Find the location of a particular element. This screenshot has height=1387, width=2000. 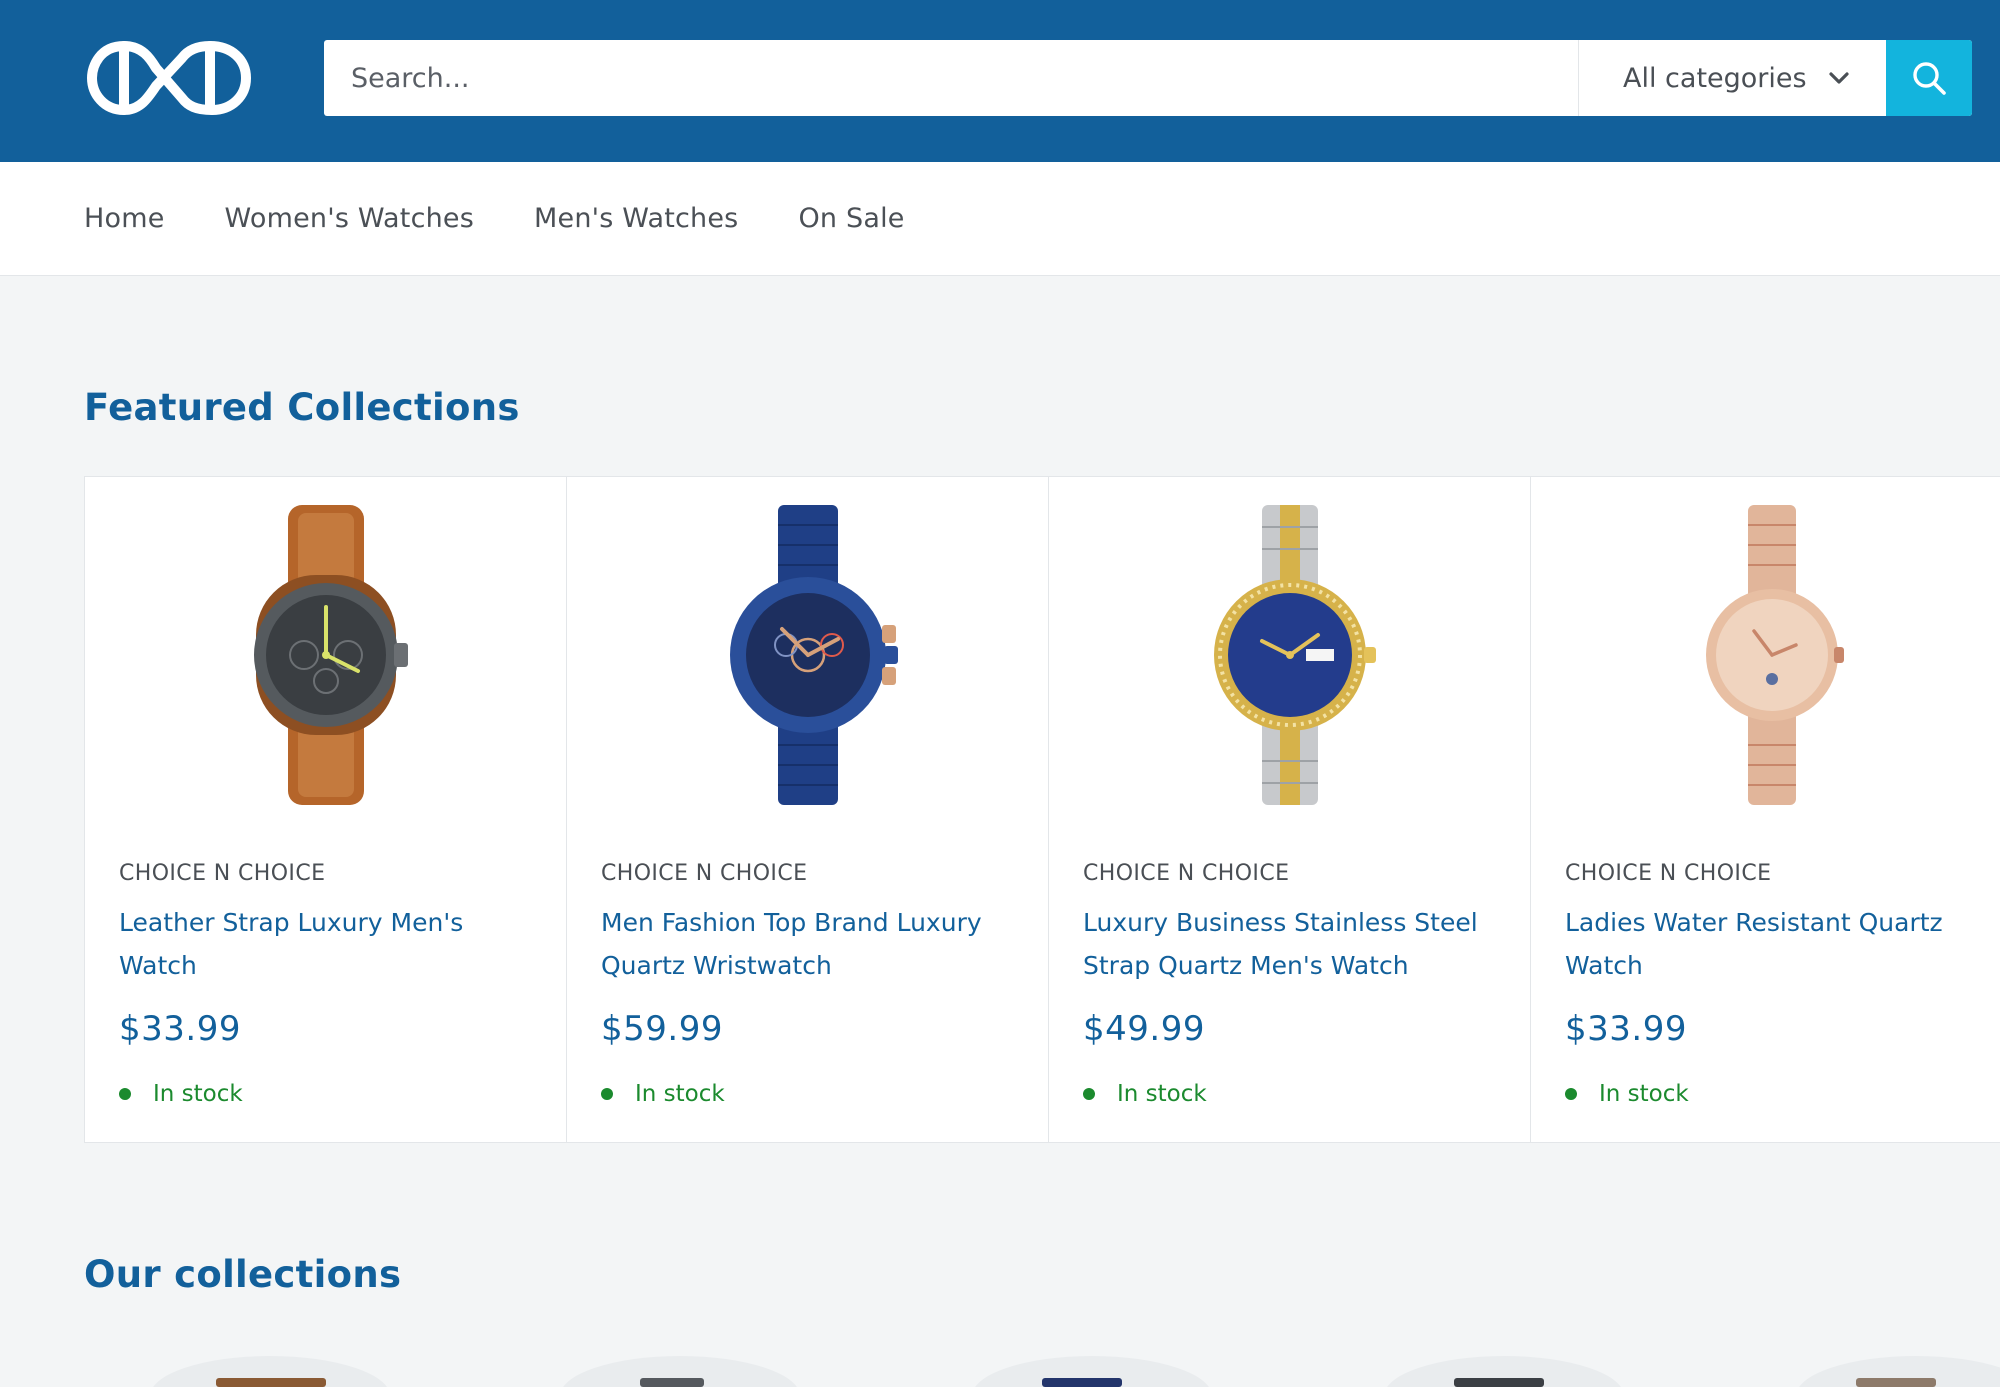

product-price: $49.99 is located at coordinates (1144, 1029).